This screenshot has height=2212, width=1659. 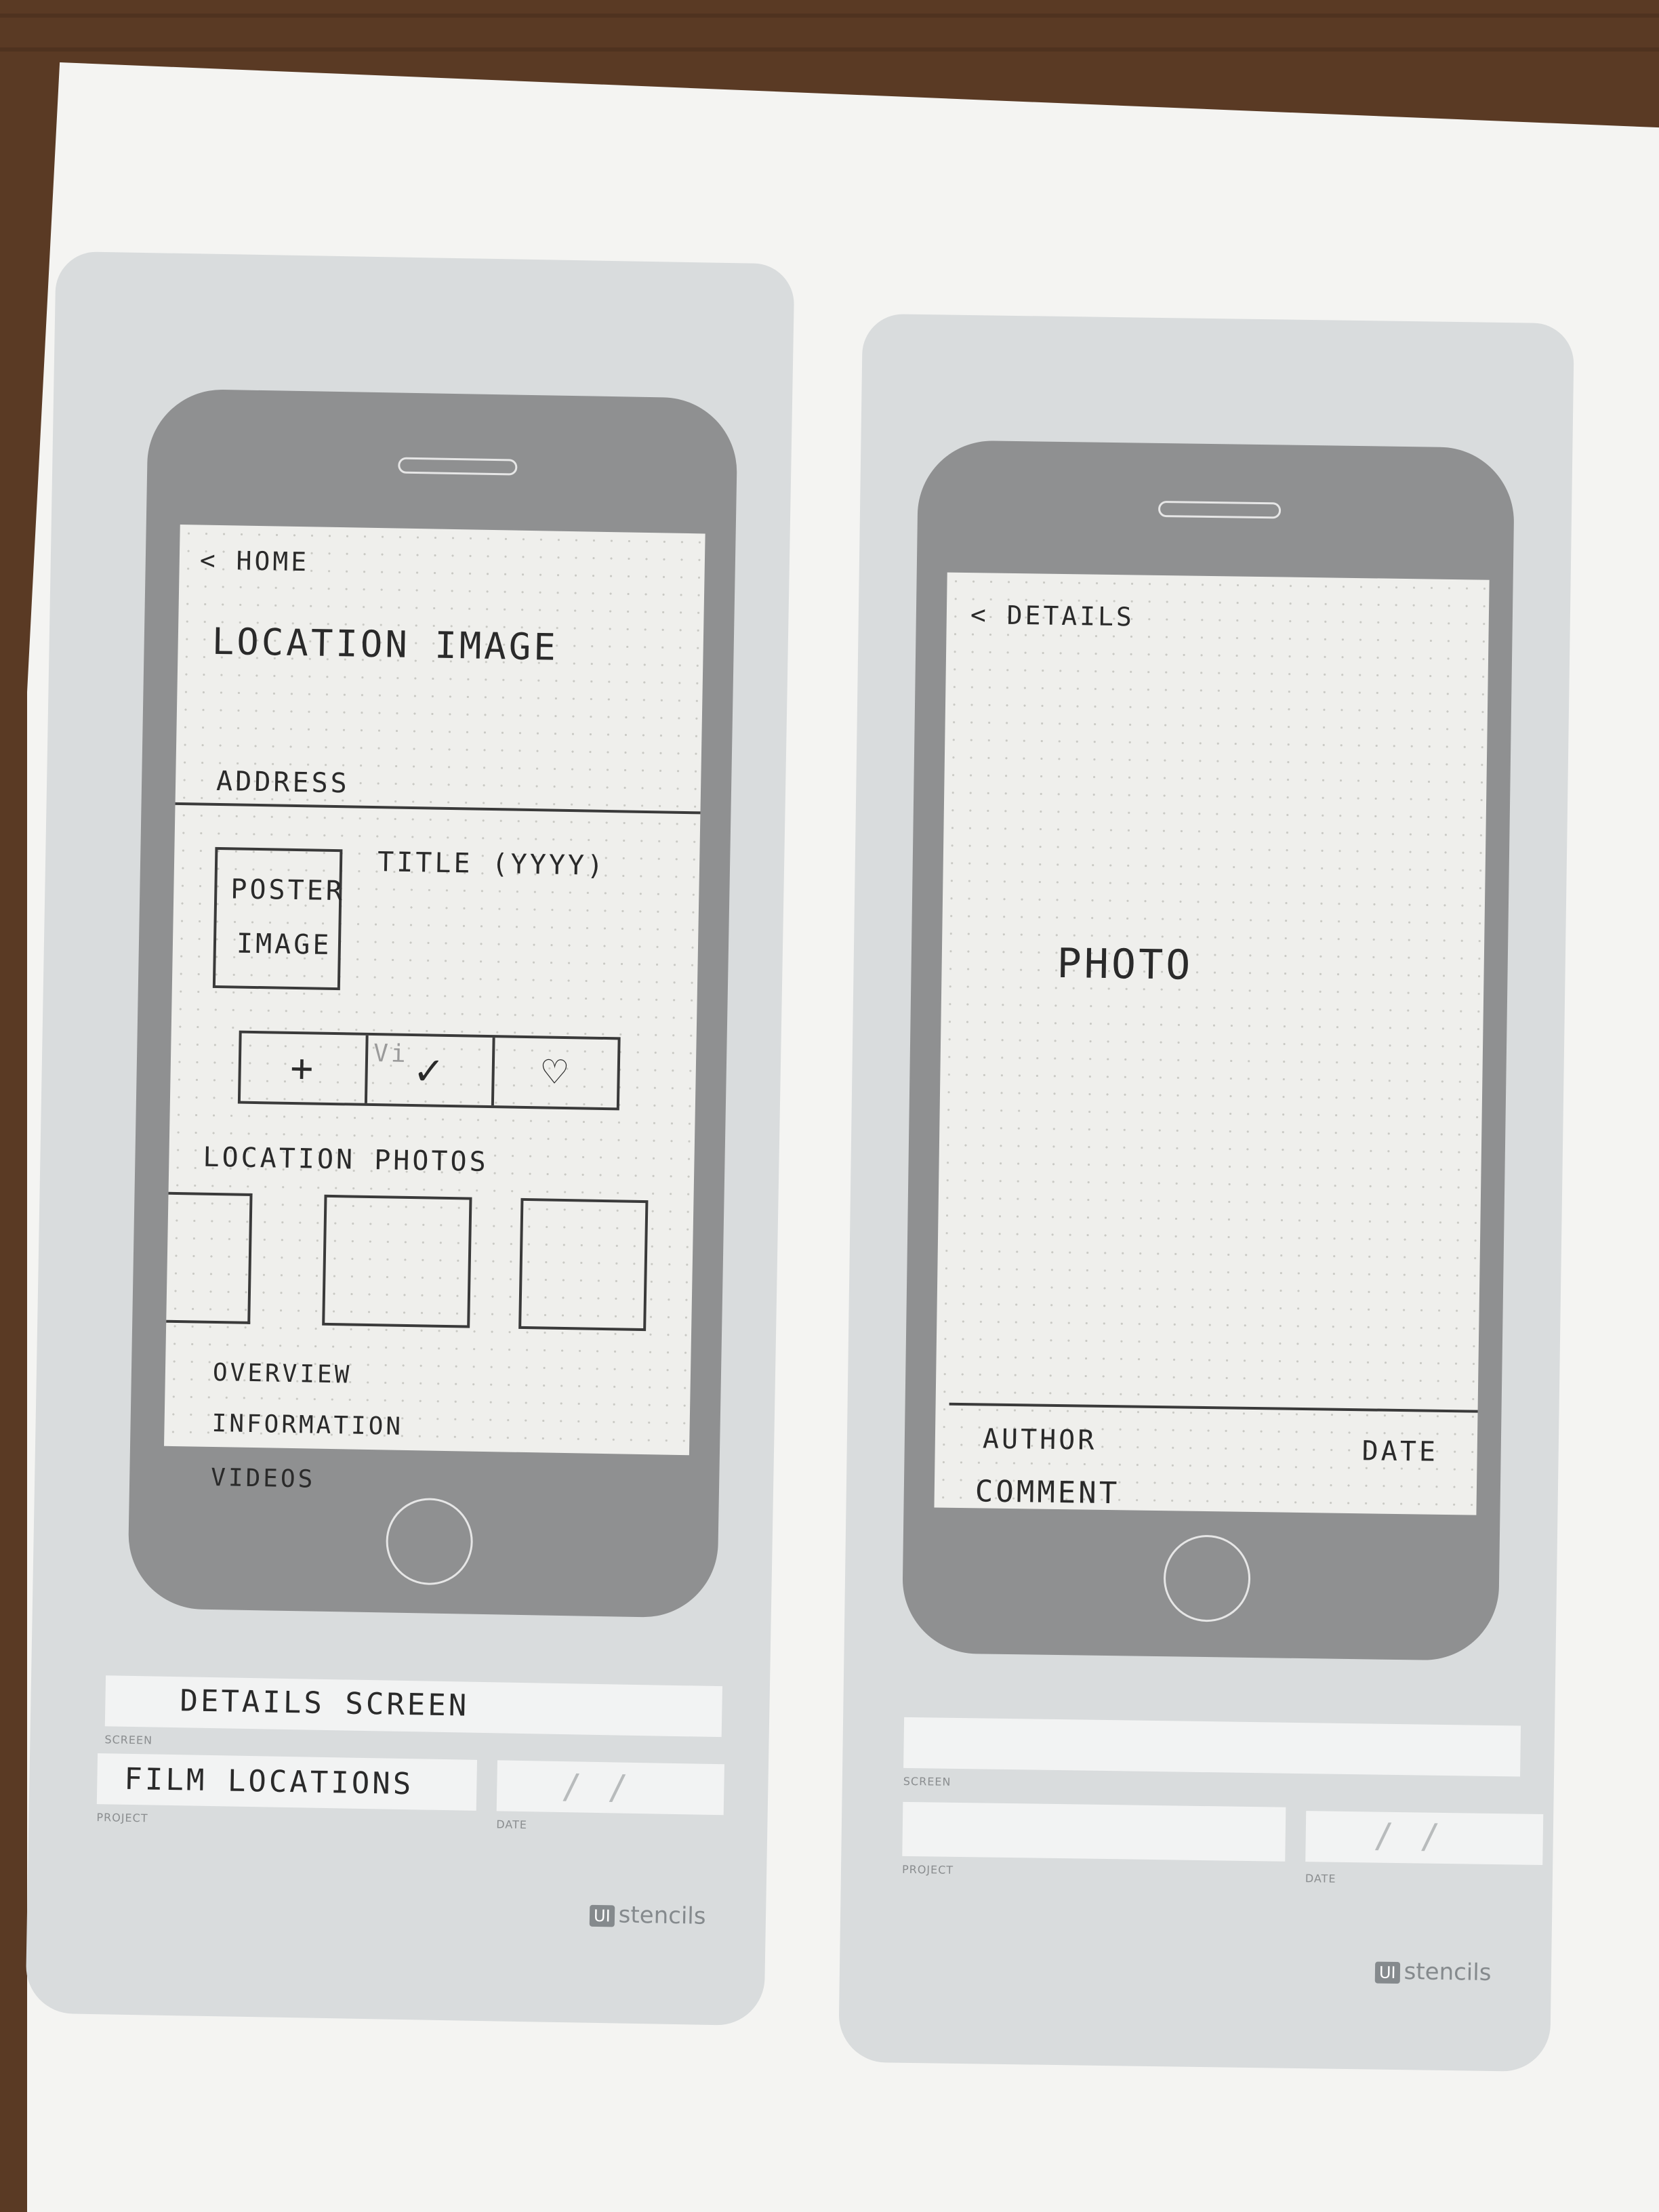 What do you see at coordinates (283, 782) in the screenshot?
I see `address-text: ADDRESS` at bounding box center [283, 782].